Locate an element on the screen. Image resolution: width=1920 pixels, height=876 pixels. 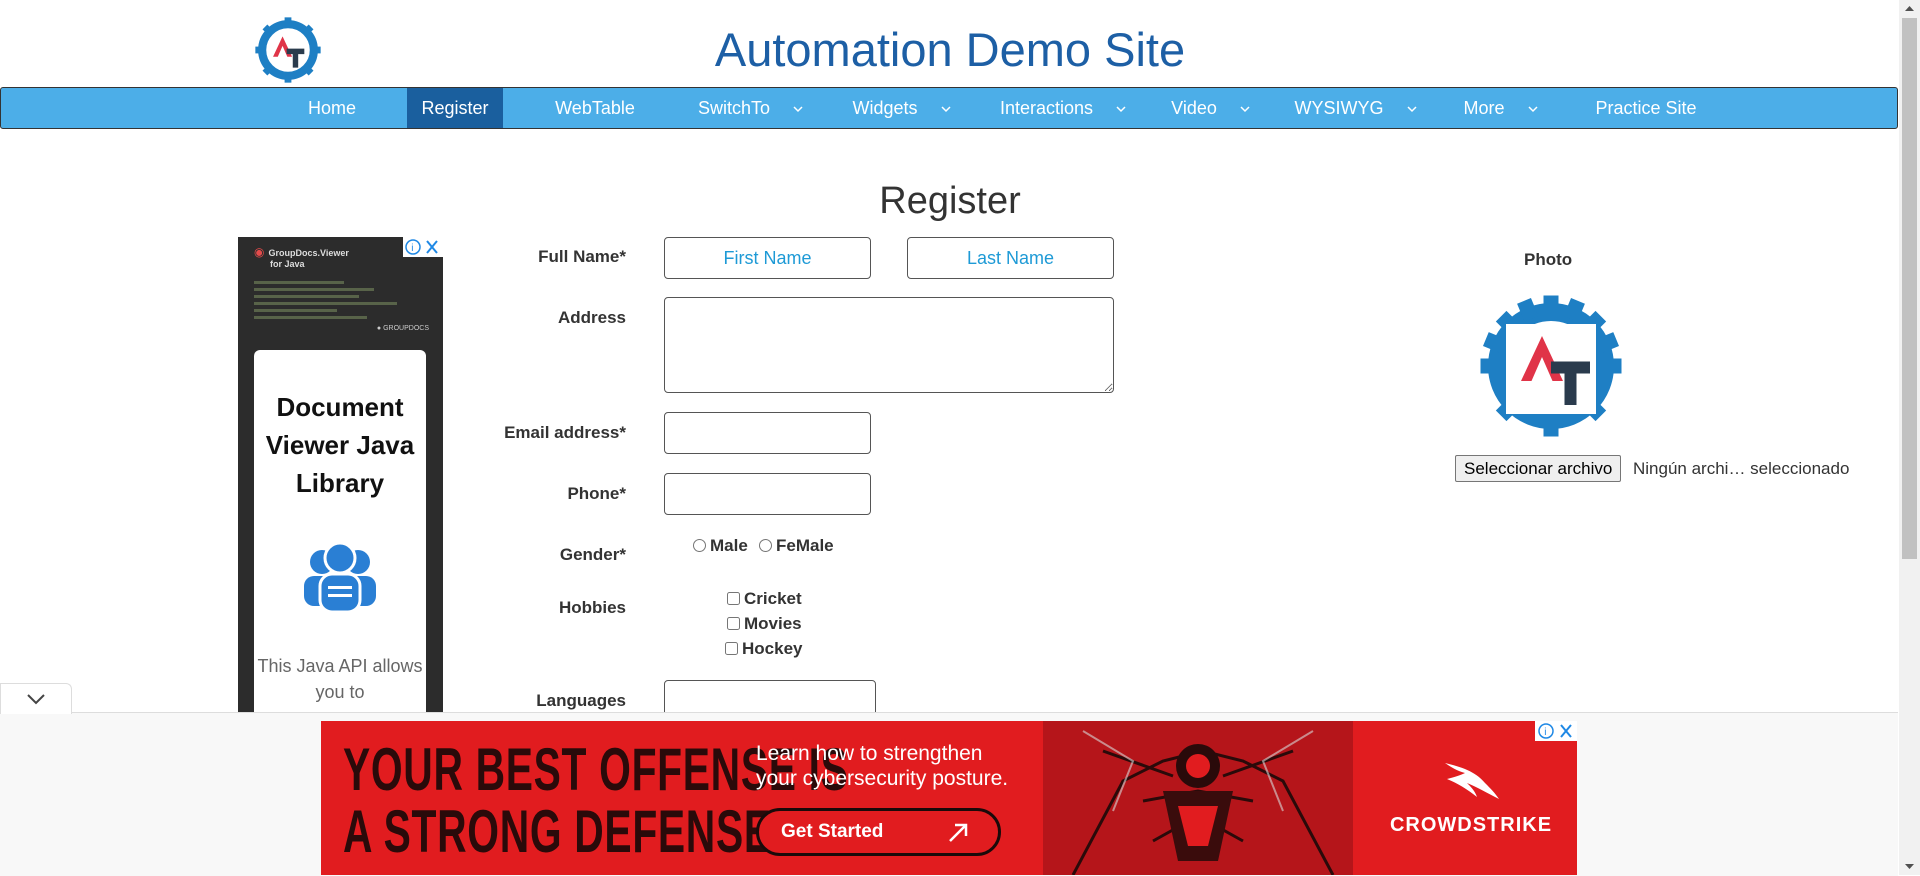
hobby-movies-label: Movies is located at coordinates (773, 623).